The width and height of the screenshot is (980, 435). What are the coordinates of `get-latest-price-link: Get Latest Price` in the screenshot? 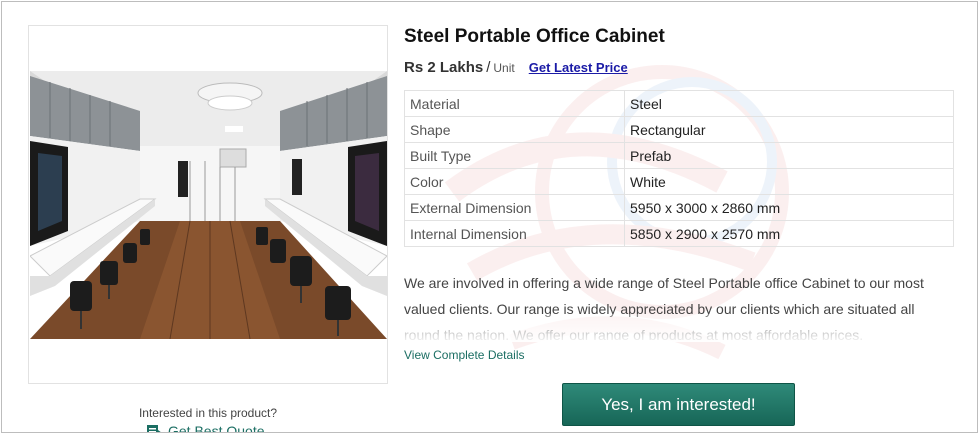 It's located at (578, 67).